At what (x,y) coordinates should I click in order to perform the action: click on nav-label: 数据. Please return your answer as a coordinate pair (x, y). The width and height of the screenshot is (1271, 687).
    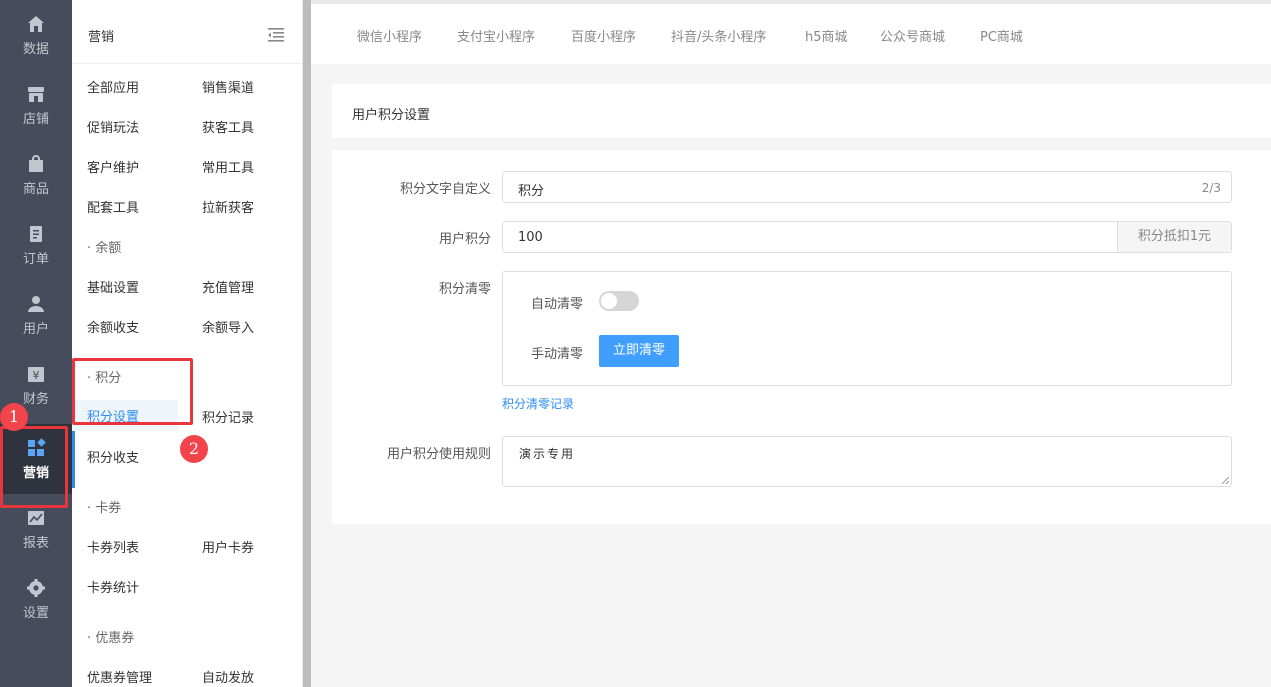
    Looking at the image, I should click on (35, 49).